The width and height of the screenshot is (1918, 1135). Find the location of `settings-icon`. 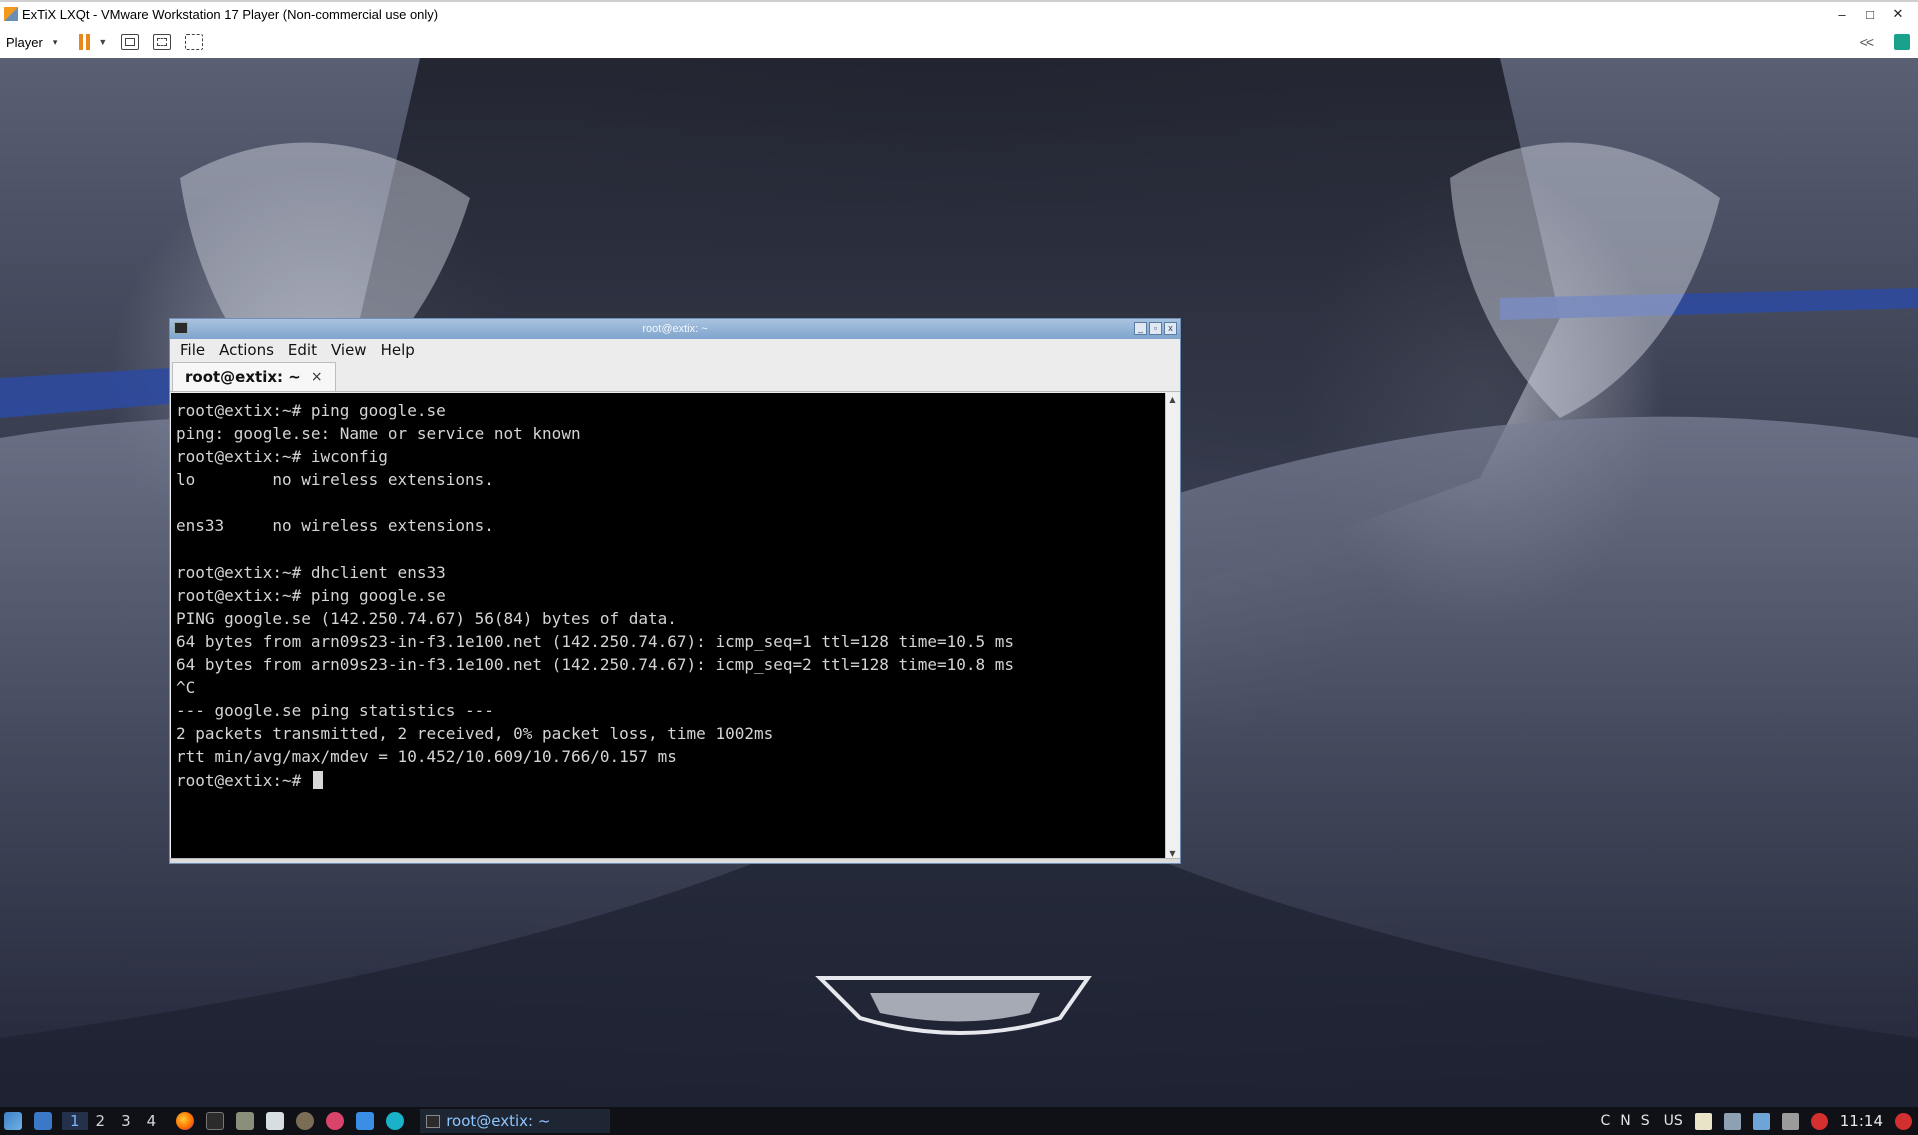

settings-icon is located at coordinates (395, 1121).